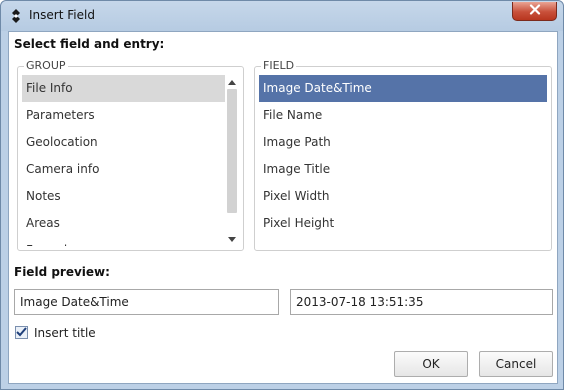  What do you see at coordinates (232, 151) in the screenshot?
I see `scroll-thumb` at bounding box center [232, 151].